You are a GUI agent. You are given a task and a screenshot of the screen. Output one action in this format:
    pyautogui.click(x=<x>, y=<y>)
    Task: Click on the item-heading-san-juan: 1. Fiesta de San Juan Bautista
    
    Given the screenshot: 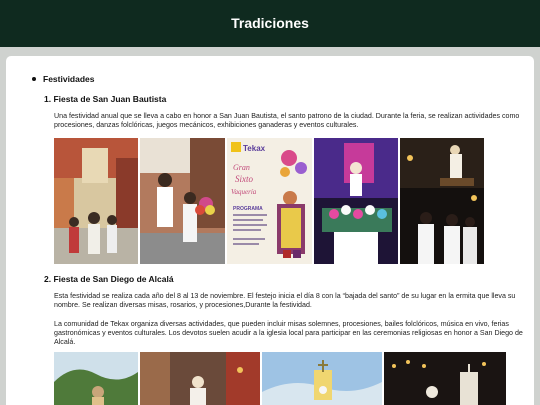 What is the action you would take?
    pyautogui.click(x=105, y=99)
    